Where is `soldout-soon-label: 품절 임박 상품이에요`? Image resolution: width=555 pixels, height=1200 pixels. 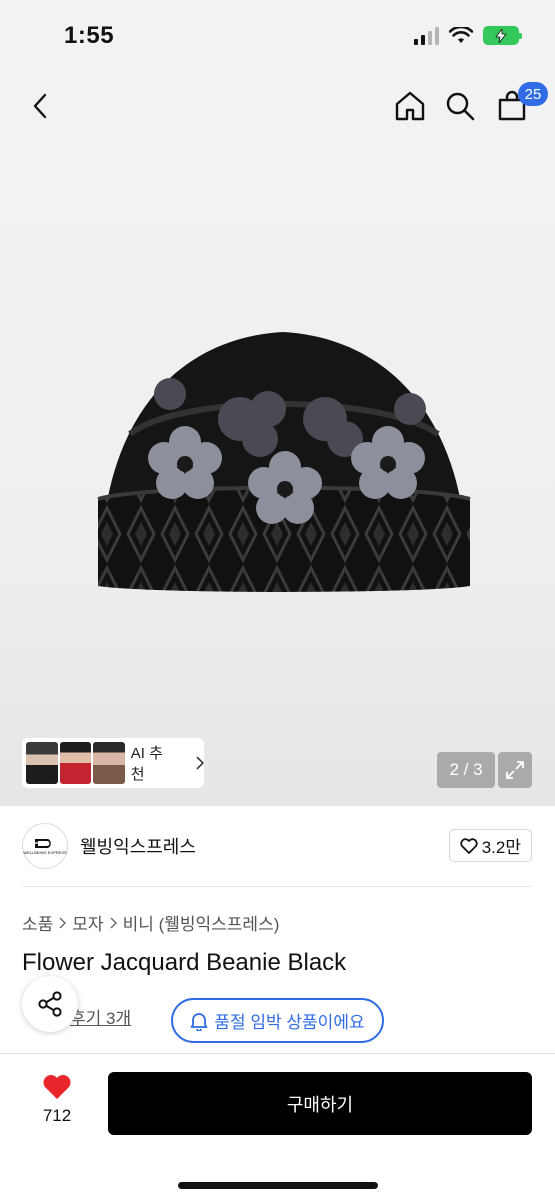
soldout-soon-label: 품절 임박 상품이에요 is located at coordinates (289, 1022).